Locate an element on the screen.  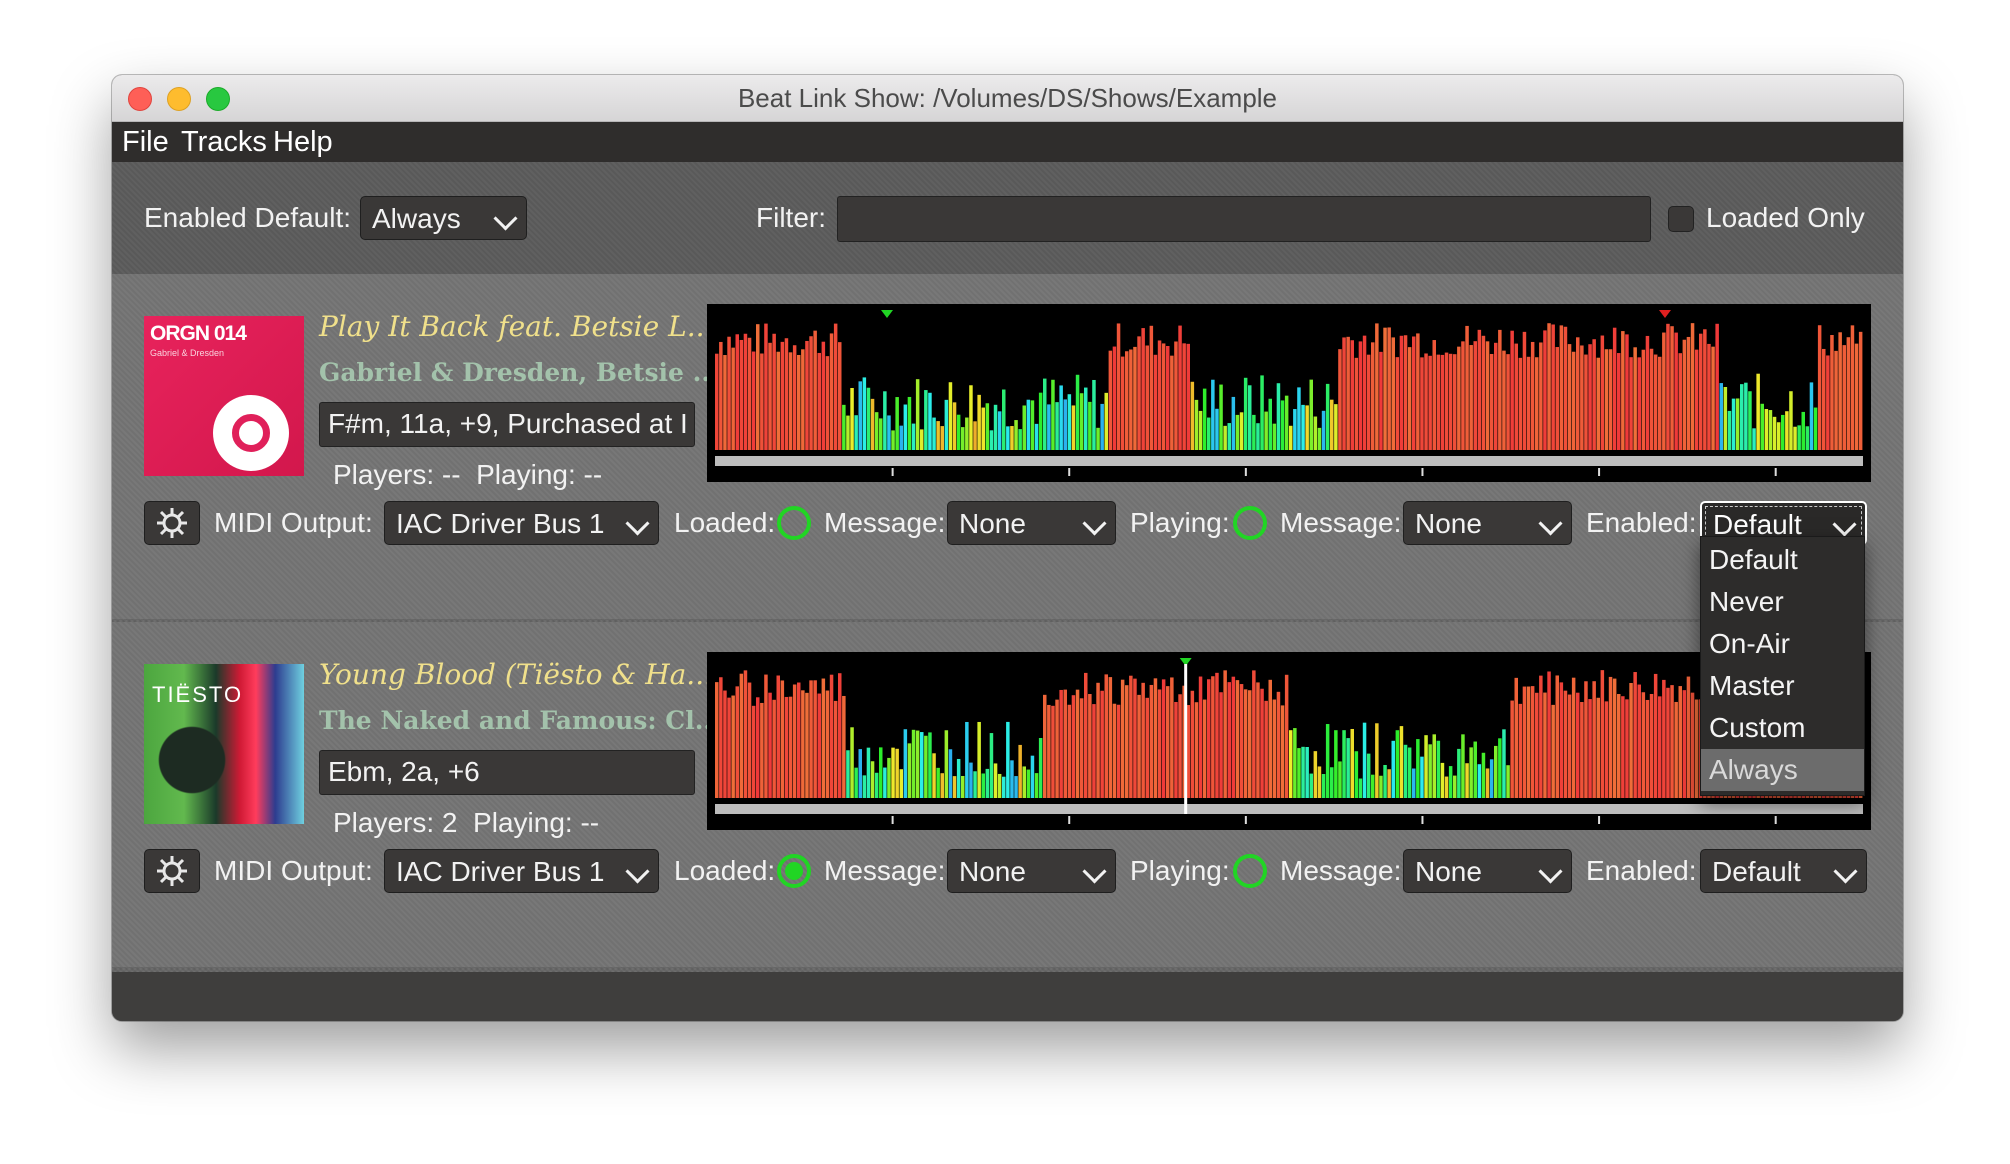
filter-input is located at coordinates (1244, 219).